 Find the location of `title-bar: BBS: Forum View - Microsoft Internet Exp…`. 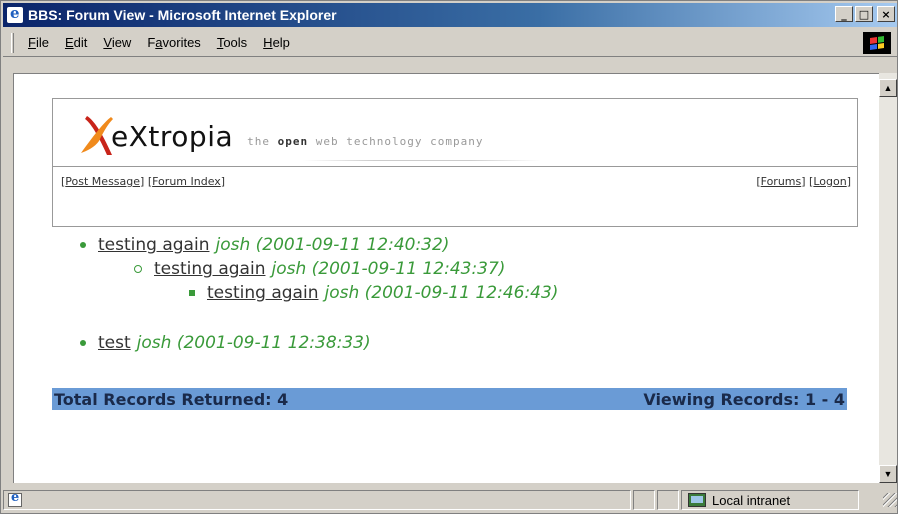

title-bar: BBS: Forum View - Microsoft Internet Exp… is located at coordinates (450, 15).